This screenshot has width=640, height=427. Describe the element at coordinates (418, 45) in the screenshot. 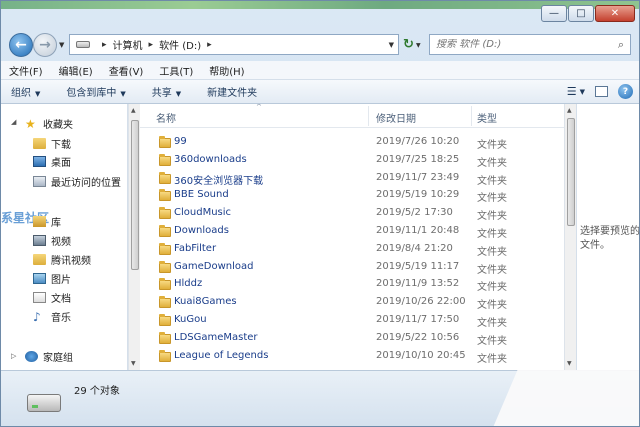

I see `refresh-dropdown-icon: ▼` at that location.